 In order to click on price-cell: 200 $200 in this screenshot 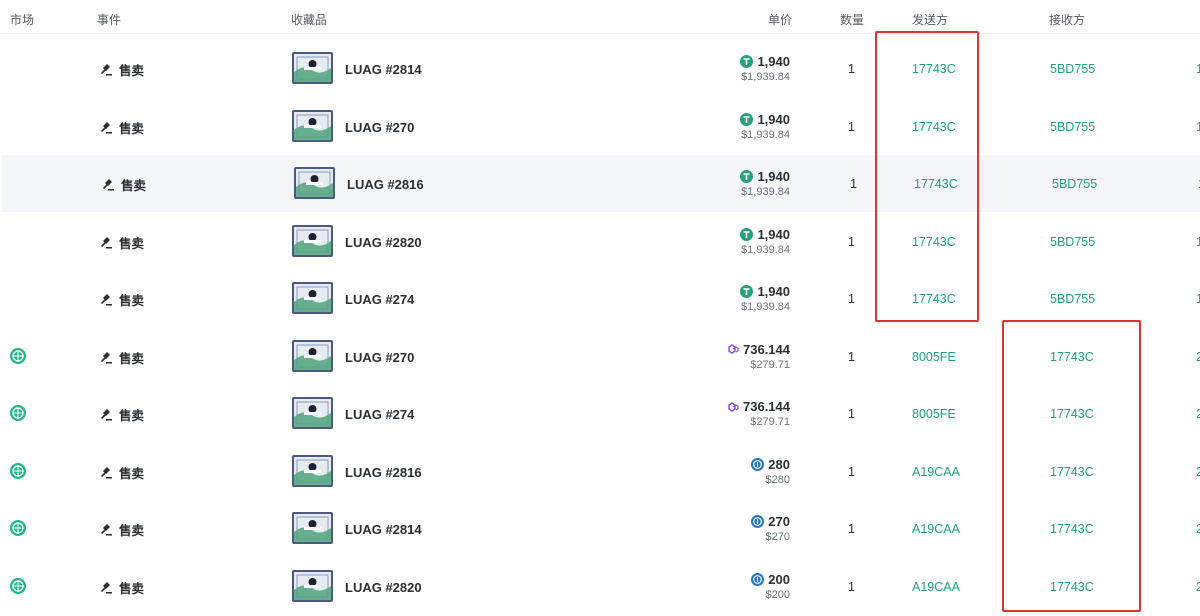, I will do `click(770, 586)`.